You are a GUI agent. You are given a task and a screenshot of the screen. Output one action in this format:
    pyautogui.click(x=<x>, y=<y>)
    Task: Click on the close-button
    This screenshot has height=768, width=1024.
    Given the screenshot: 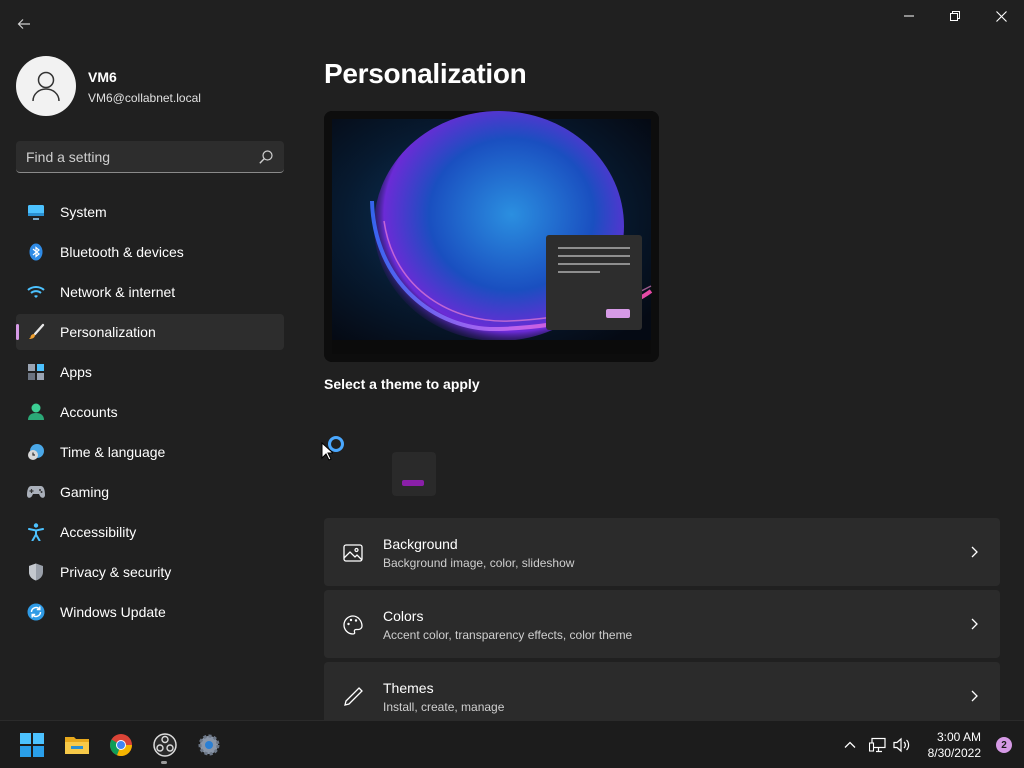 What is the action you would take?
    pyautogui.click(x=1001, y=16)
    